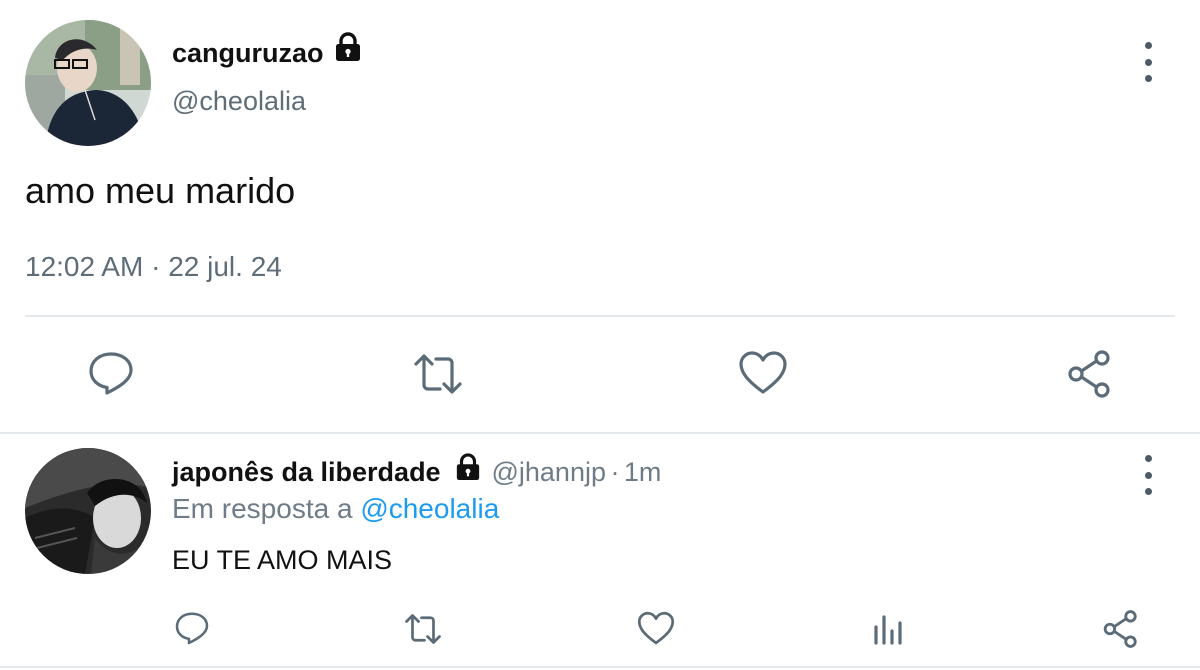 The height and width of the screenshot is (670, 1200). I want to click on reply-context: Em resposta a @cheolalia, so click(335, 509).